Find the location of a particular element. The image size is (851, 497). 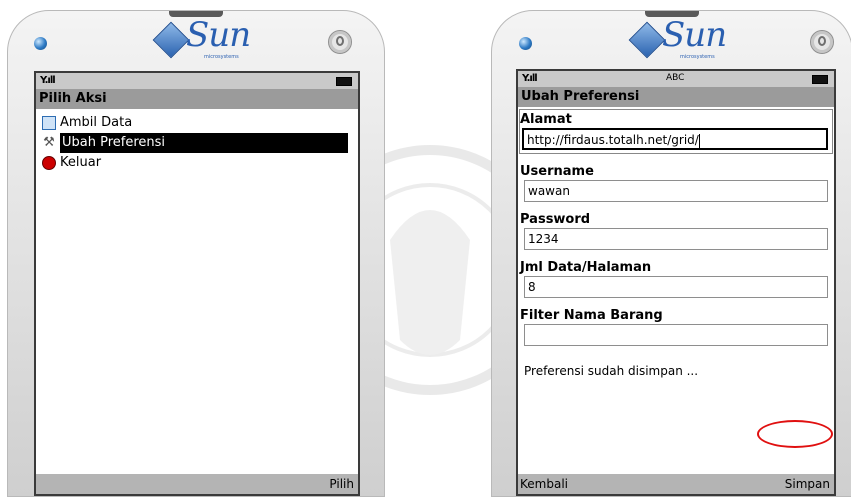

tools-icon: ⚒ is located at coordinates (49, 142).